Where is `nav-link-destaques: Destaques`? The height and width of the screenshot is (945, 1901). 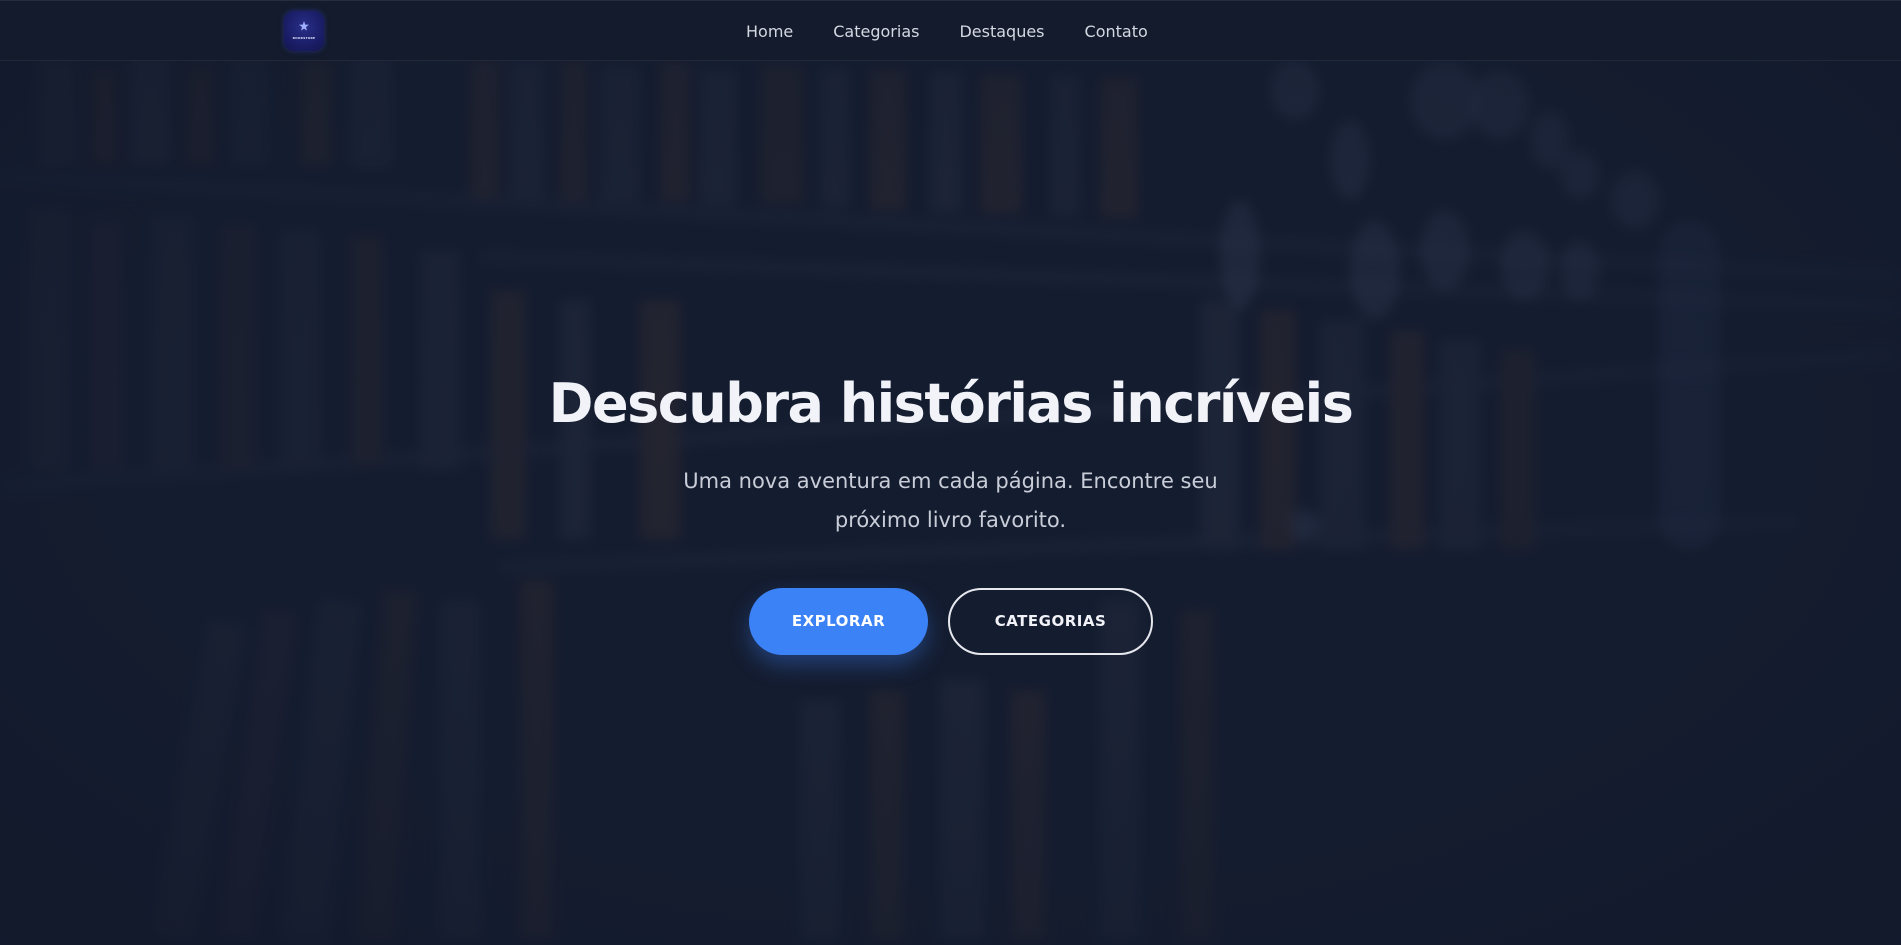 nav-link-destaques: Destaques is located at coordinates (1001, 31).